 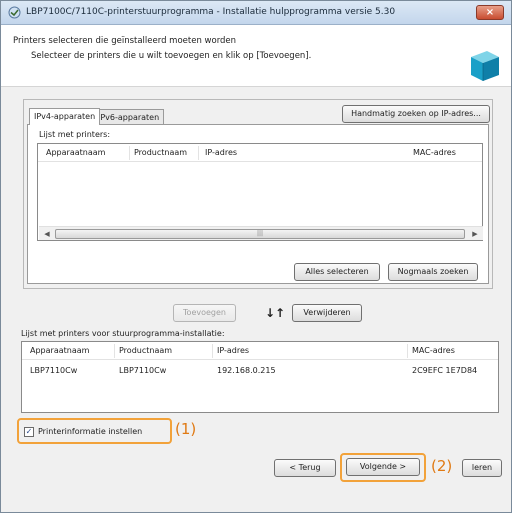 What do you see at coordinates (327, 313) in the screenshot?
I see `remove-button: Verwijderen` at bounding box center [327, 313].